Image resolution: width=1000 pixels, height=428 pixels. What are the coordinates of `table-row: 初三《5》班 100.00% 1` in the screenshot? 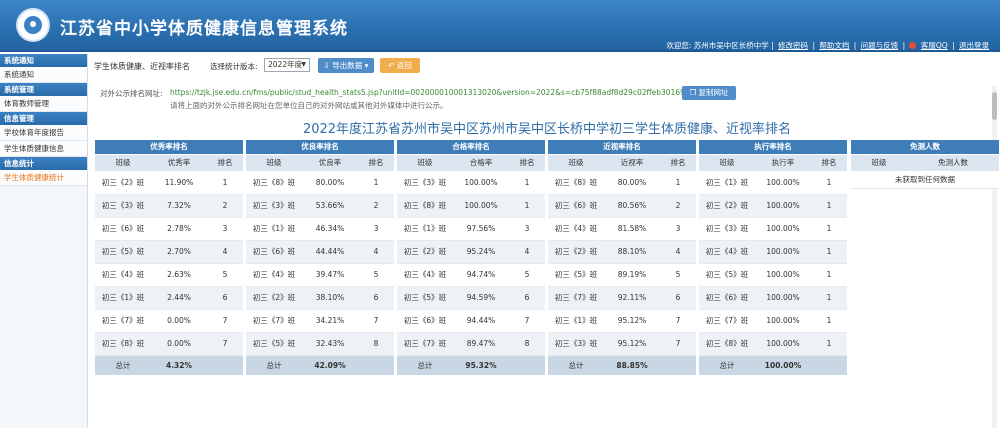 It's located at (773, 275).